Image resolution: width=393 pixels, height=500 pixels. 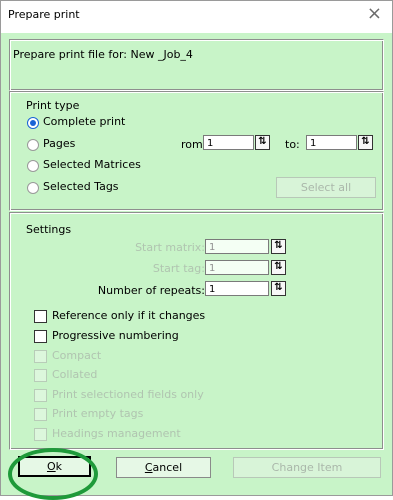 What do you see at coordinates (33, 145) in the screenshot?
I see `radio-pages` at bounding box center [33, 145].